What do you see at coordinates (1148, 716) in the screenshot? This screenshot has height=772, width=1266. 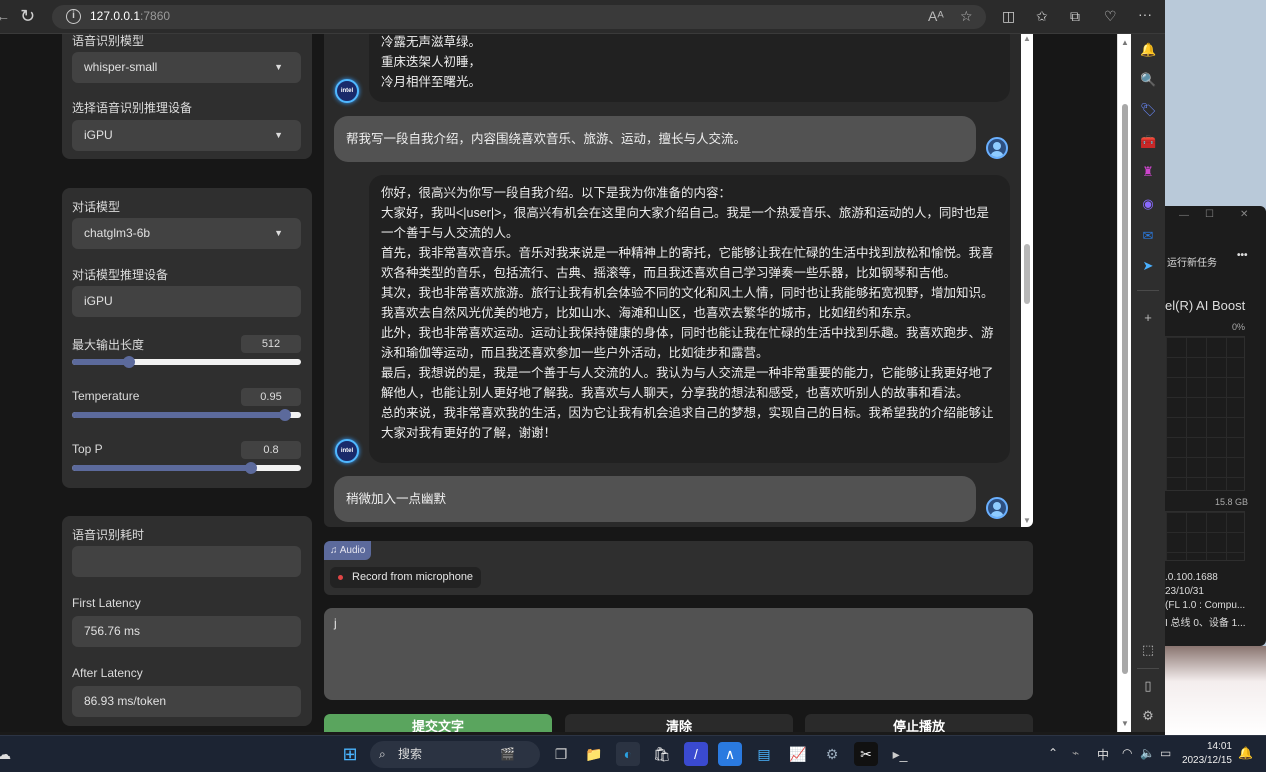 I see `settings-gear-icon: ⚙` at bounding box center [1148, 716].